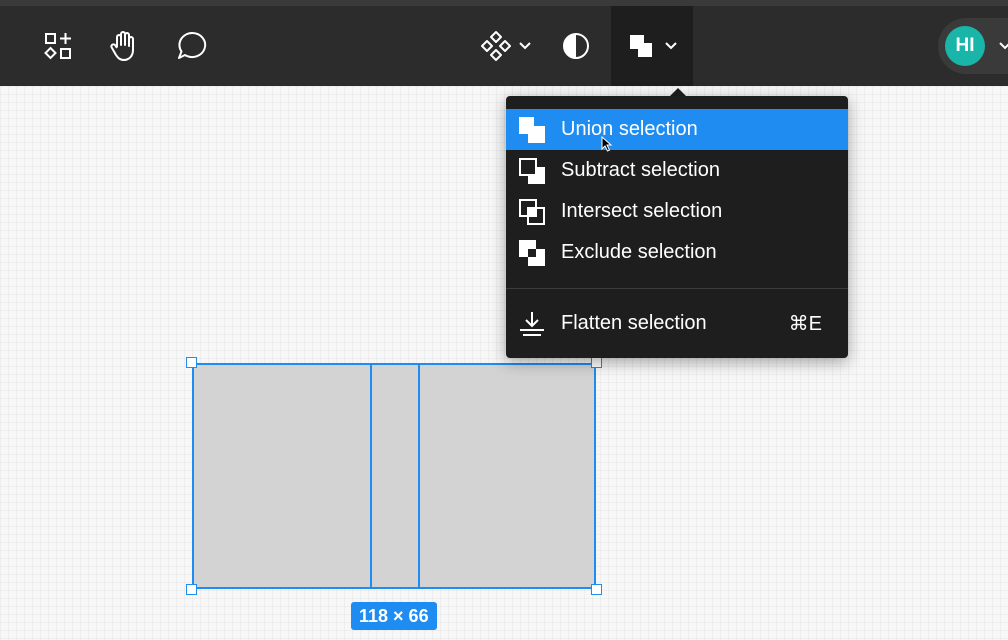 This screenshot has width=1008, height=640. Describe the element at coordinates (634, 323) in the screenshot. I see `menu-item-label: Flatten selection` at that location.